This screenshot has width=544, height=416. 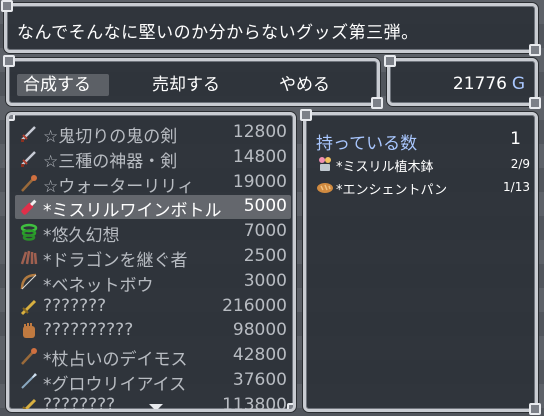 I want to click on item-row: ☆ウォーターリリィ 19000, so click(x=153, y=184).